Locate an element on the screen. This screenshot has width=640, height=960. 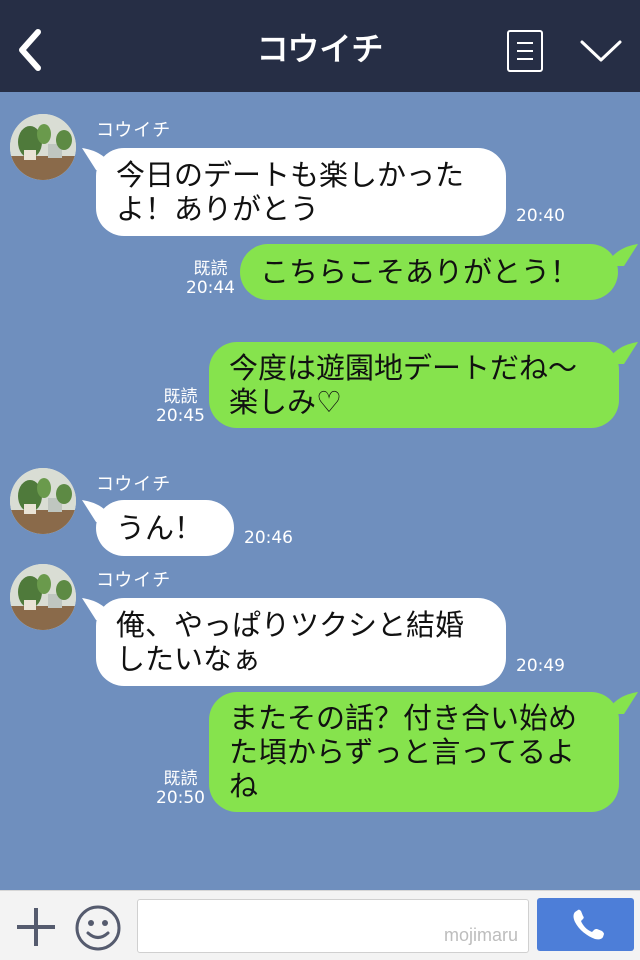
message-text: ね is located at coordinates (244, 786).